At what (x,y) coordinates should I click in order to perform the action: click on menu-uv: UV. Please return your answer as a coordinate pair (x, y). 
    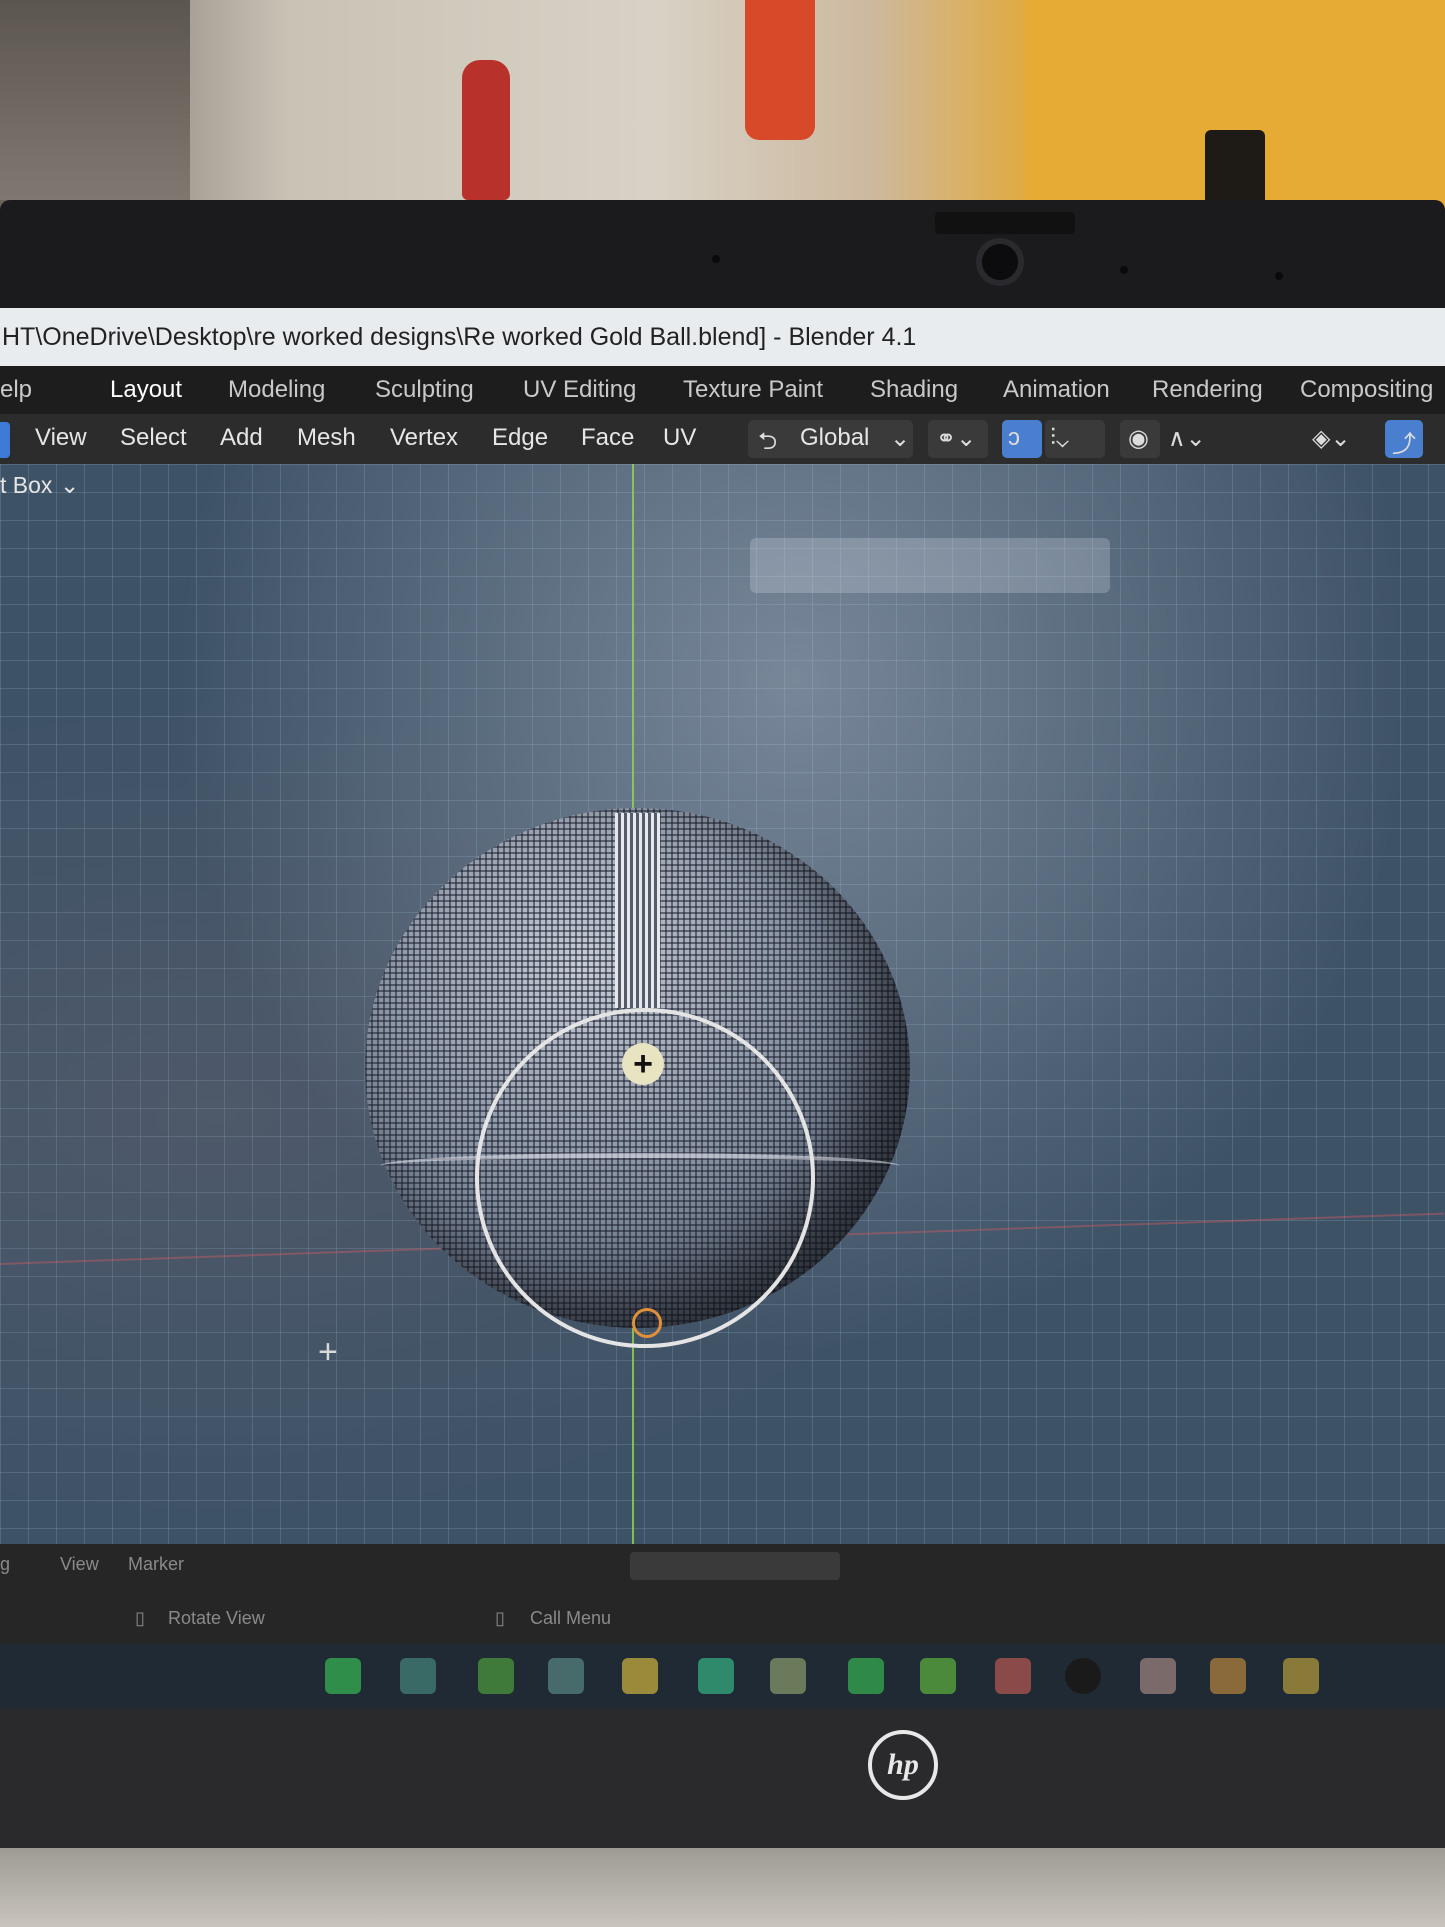
    Looking at the image, I should click on (679, 438).